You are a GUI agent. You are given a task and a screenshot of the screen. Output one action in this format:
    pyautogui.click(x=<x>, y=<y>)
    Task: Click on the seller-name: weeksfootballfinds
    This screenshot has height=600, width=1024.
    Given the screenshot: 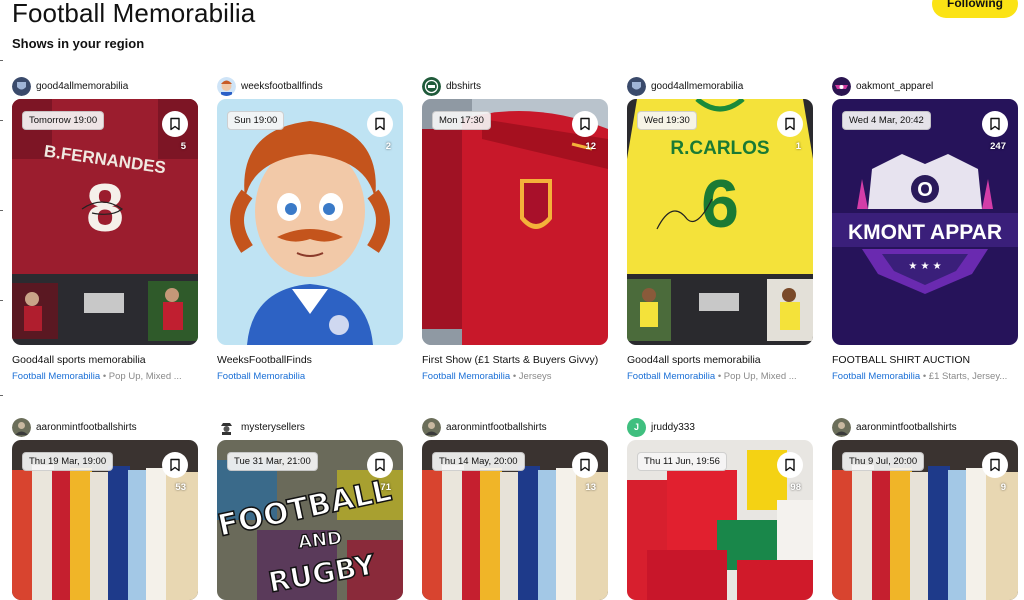 What is the action you would take?
    pyautogui.click(x=282, y=86)
    